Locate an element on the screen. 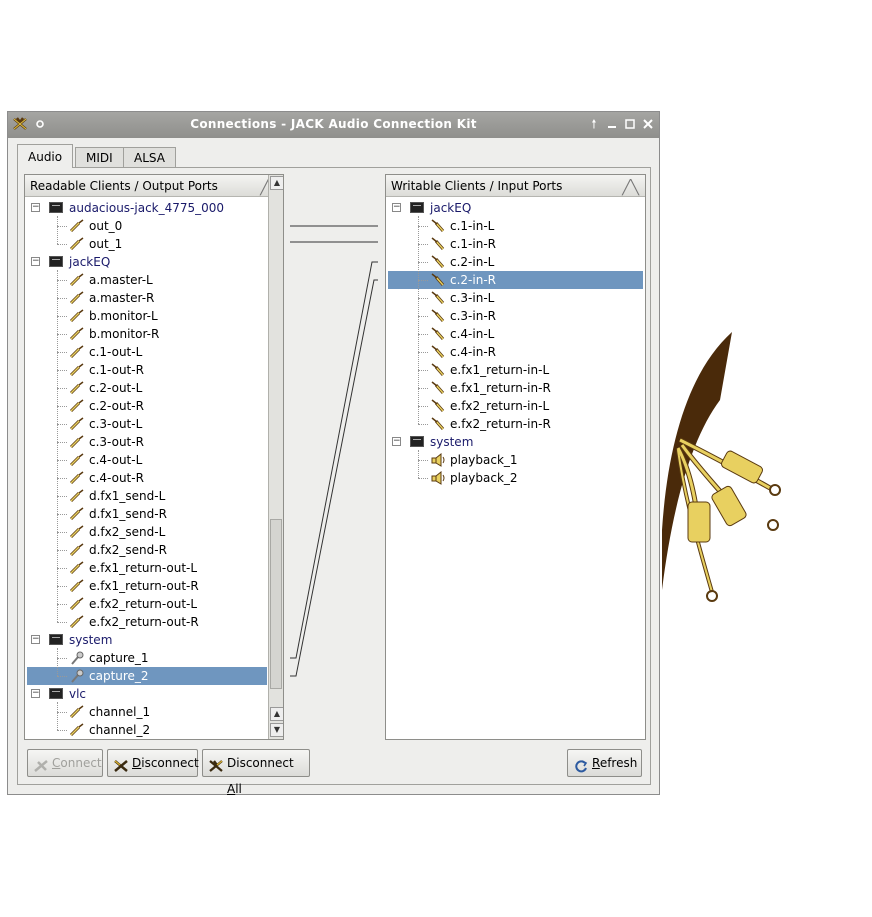 The height and width of the screenshot is (917, 872). keep-above-icon: 🠕 is located at coordinates (594, 124).